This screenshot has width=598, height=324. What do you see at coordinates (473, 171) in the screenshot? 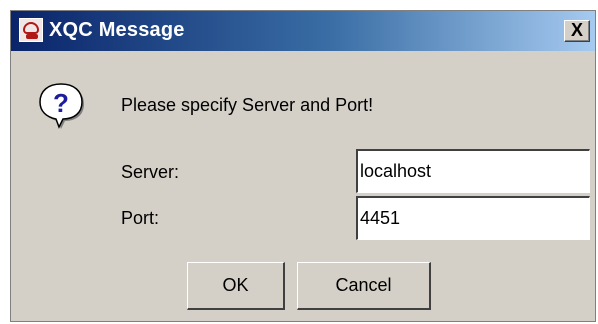
I see `server-input` at bounding box center [473, 171].